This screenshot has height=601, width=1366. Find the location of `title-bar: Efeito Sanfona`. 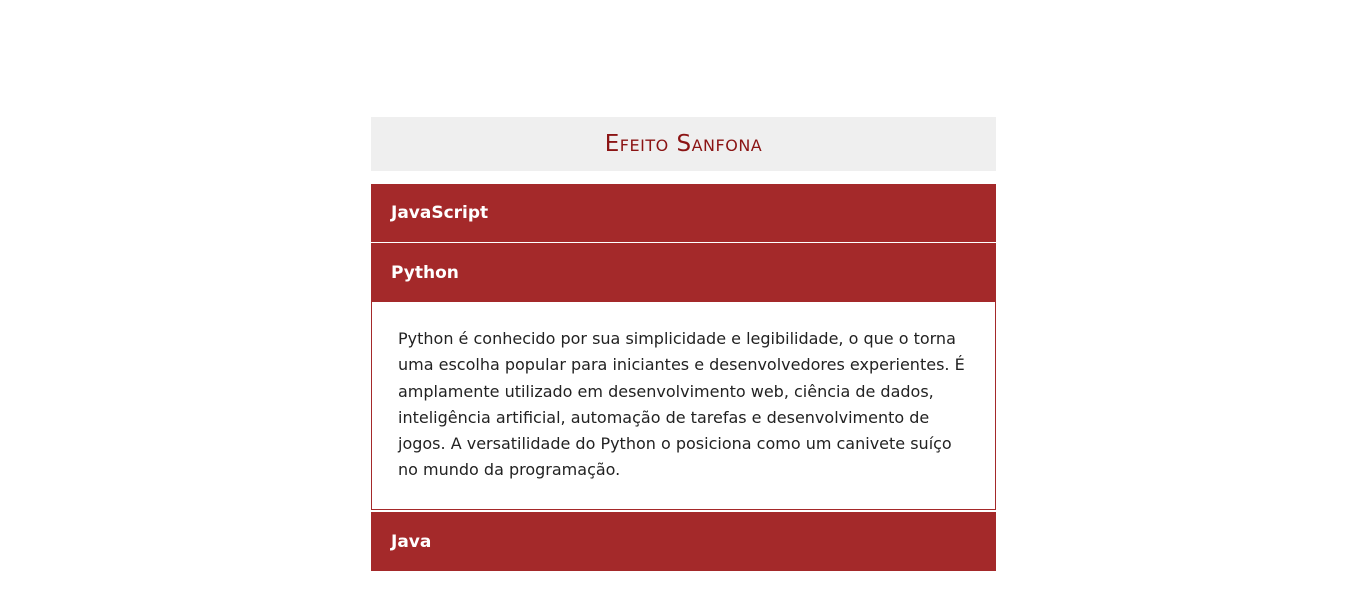

title-bar: Efeito Sanfona is located at coordinates (683, 144).